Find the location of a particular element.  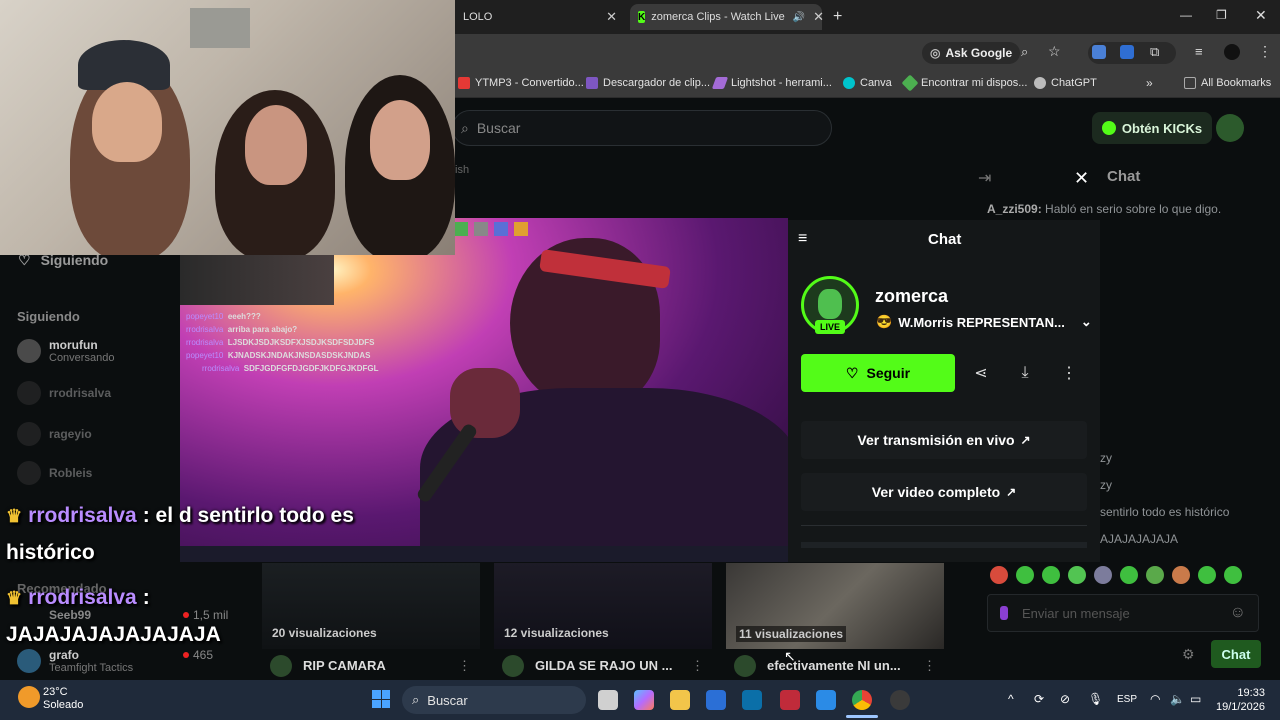

search-input: ⌕ Buscar is located at coordinates (642, 128).